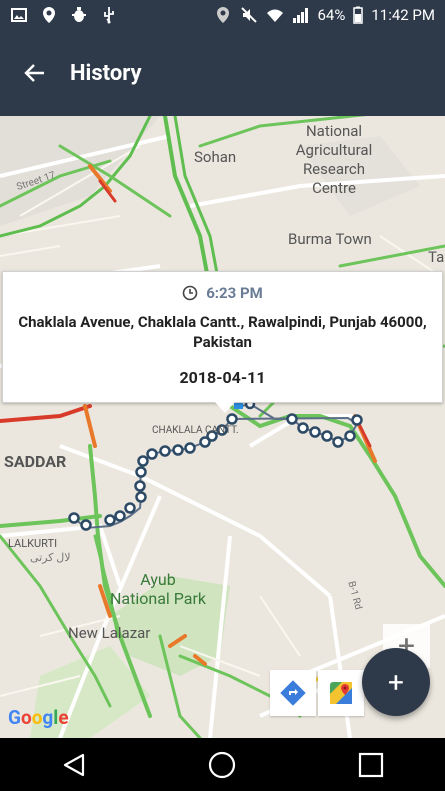 Image resolution: width=445 pixels, height=791 pixels. What do you see at coordinates (19, 15) in the screenshot?
I see `image-icon` at bounding box center [19, 15].